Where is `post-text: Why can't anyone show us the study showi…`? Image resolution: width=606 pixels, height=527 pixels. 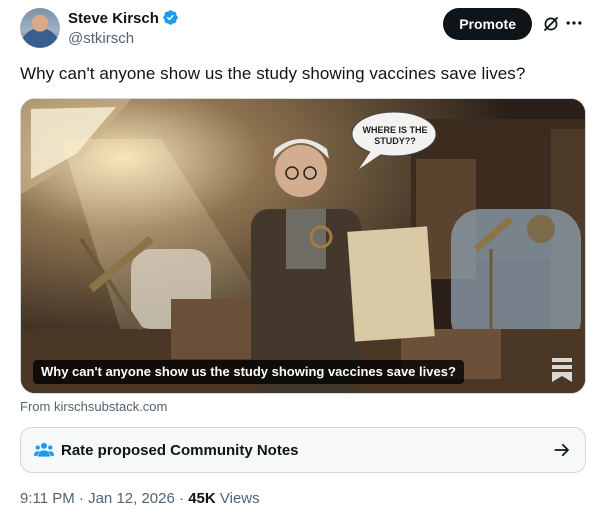
post-text: Why can't anyone show us the study showi… is located at coordinates (273, 73).